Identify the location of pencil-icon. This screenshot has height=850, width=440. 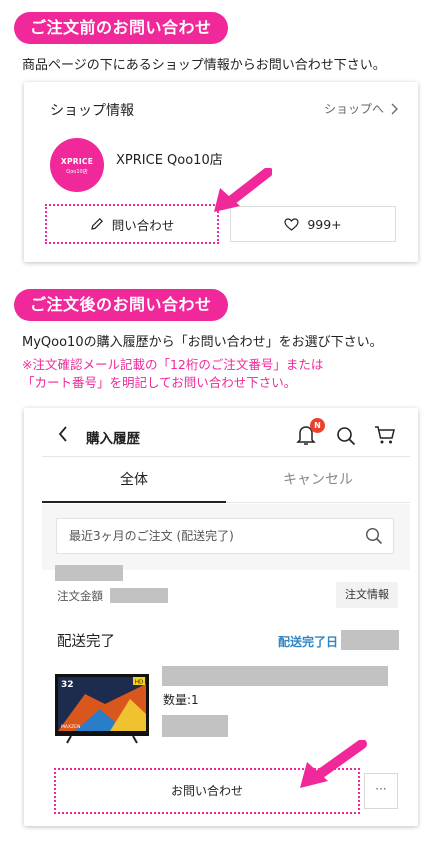
(96, 223).